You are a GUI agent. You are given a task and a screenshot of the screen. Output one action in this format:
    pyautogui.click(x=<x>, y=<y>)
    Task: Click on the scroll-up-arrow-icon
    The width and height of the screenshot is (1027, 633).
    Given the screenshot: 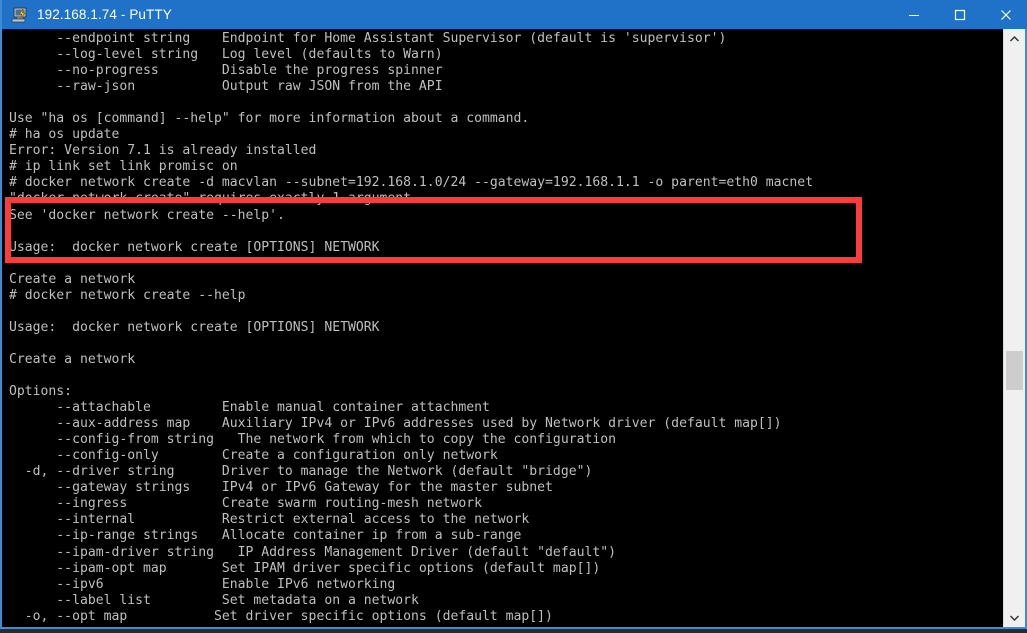 What is the action you would take?
    pyautogui.click(x=1014, y=38)
    